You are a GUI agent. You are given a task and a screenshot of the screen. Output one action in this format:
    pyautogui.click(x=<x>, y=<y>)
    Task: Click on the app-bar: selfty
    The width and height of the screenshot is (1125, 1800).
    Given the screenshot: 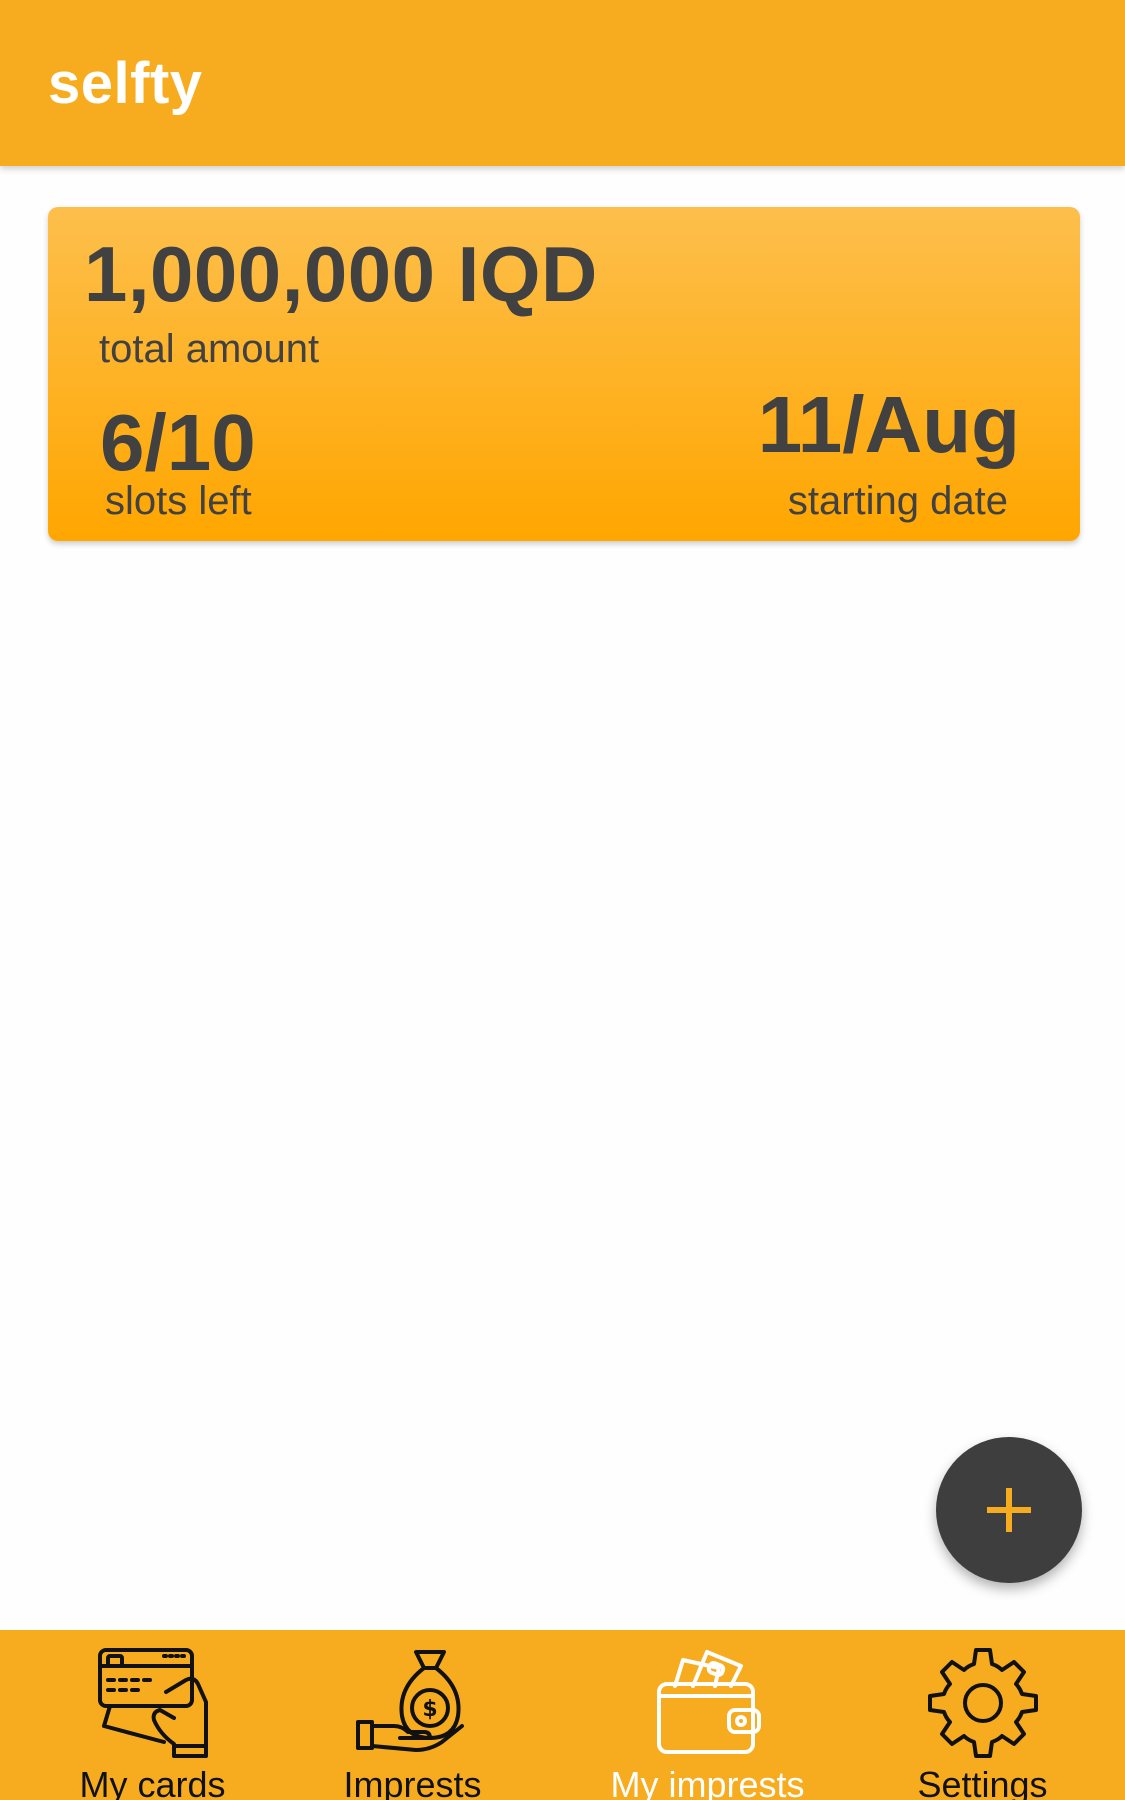 What is the action you would take?
    pyautogui.click(x=562, y=83)
    